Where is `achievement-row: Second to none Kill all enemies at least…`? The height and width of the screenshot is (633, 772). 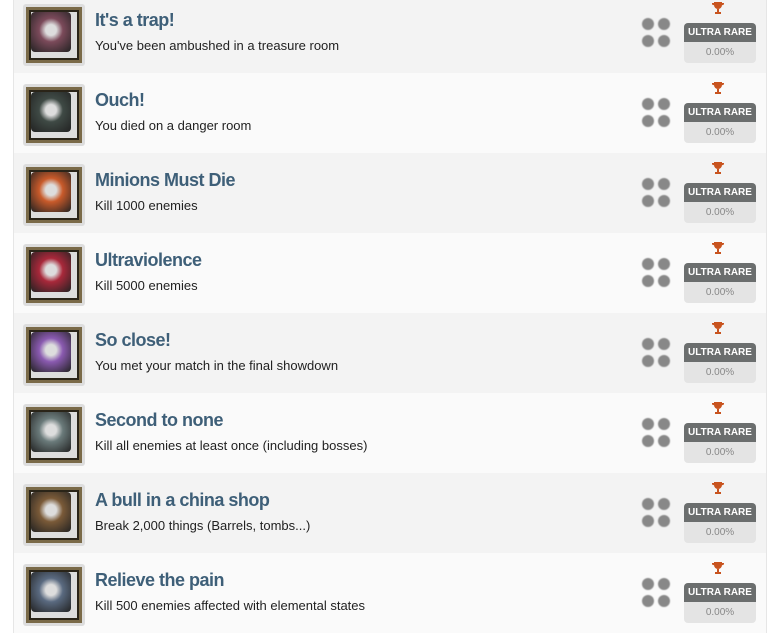
achievement-row: Second to none Kill all enemies at least… is located at coordinates (390, 433).